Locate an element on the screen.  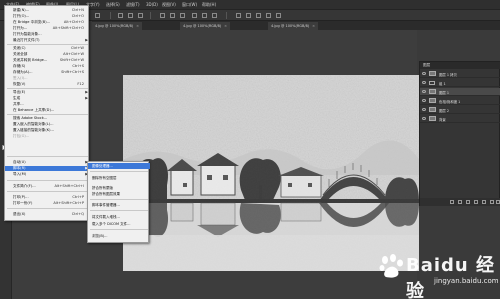
menu-item-revert: 恢复(V) F12 is located at coordinates (47, 84).